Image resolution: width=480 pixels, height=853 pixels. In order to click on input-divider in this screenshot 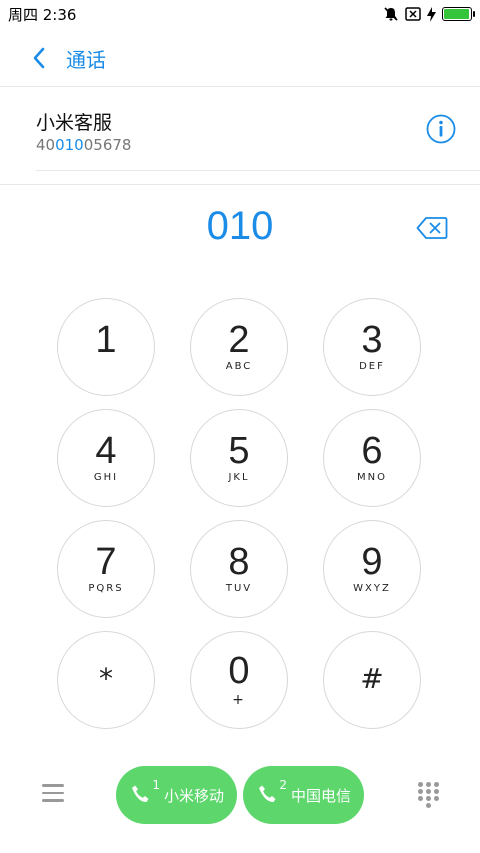, I will do `click(240, 184)`.